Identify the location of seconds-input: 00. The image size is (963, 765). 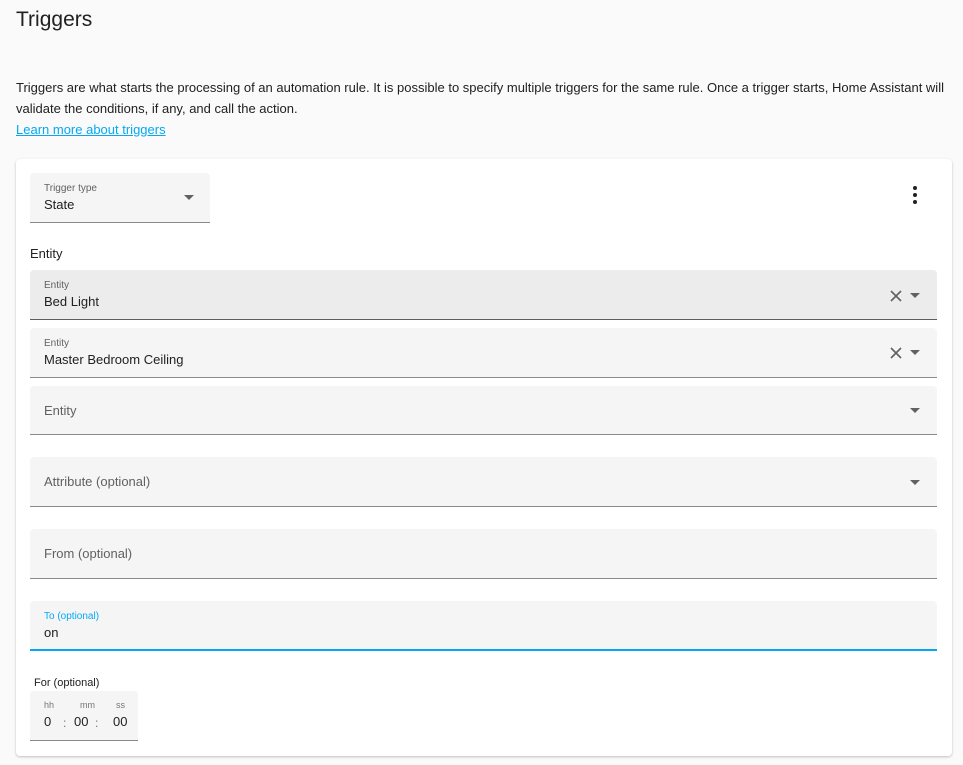
(120, 722).